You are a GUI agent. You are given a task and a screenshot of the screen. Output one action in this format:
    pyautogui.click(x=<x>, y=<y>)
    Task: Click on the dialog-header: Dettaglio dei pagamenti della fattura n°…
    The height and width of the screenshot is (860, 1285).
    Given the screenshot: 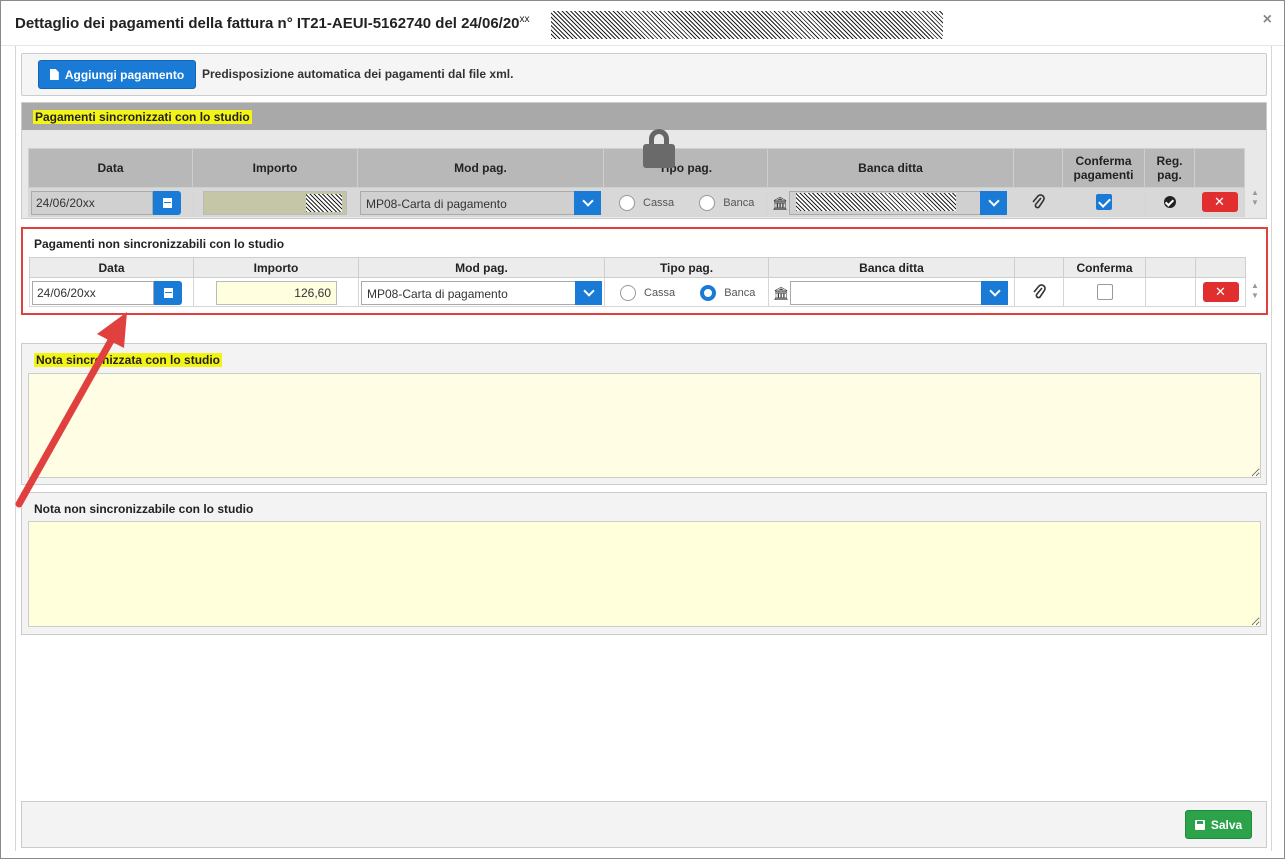 What is the action you would take?
    pyautogui.click(x=642, y=23)
    